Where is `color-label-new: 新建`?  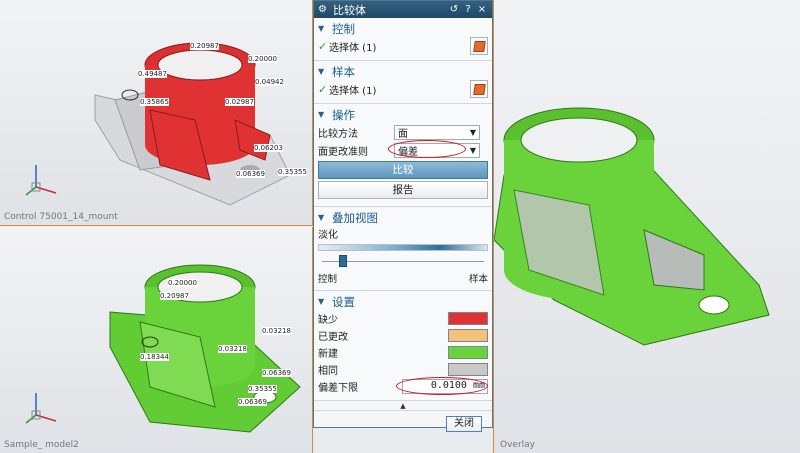 color-label-new: 新建 is located at coordinates (328, 354).